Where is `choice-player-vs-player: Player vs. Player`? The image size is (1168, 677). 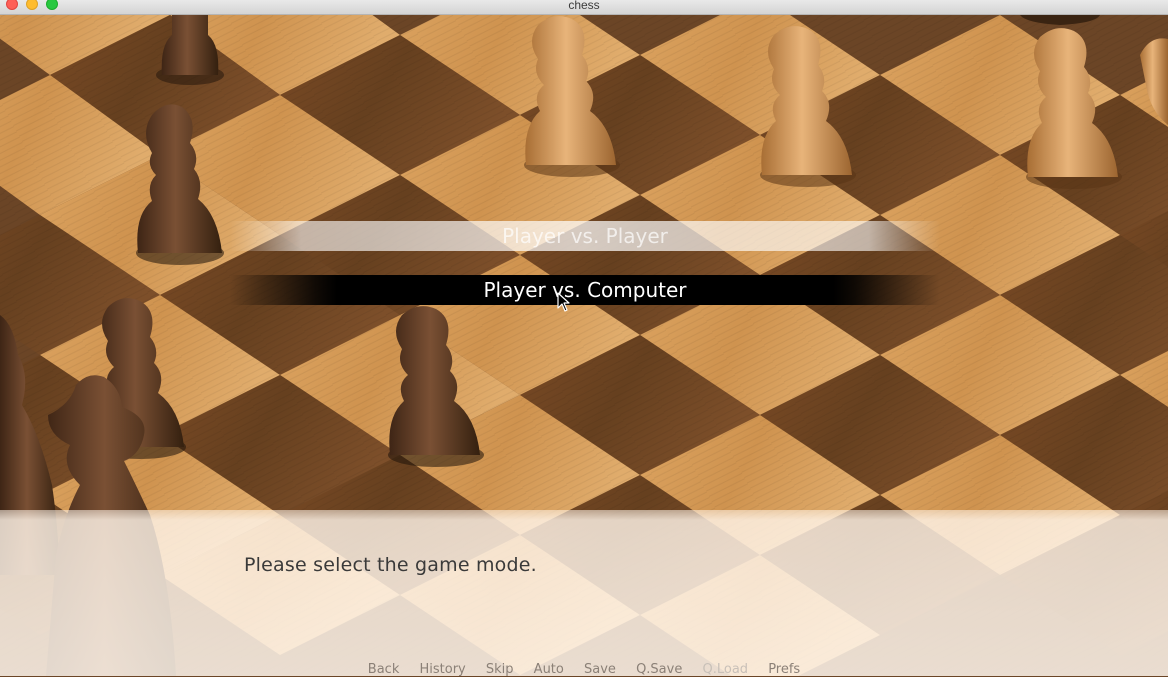 choice-player-vs-player: Player vs. Player is located at coordinates (585, 236).